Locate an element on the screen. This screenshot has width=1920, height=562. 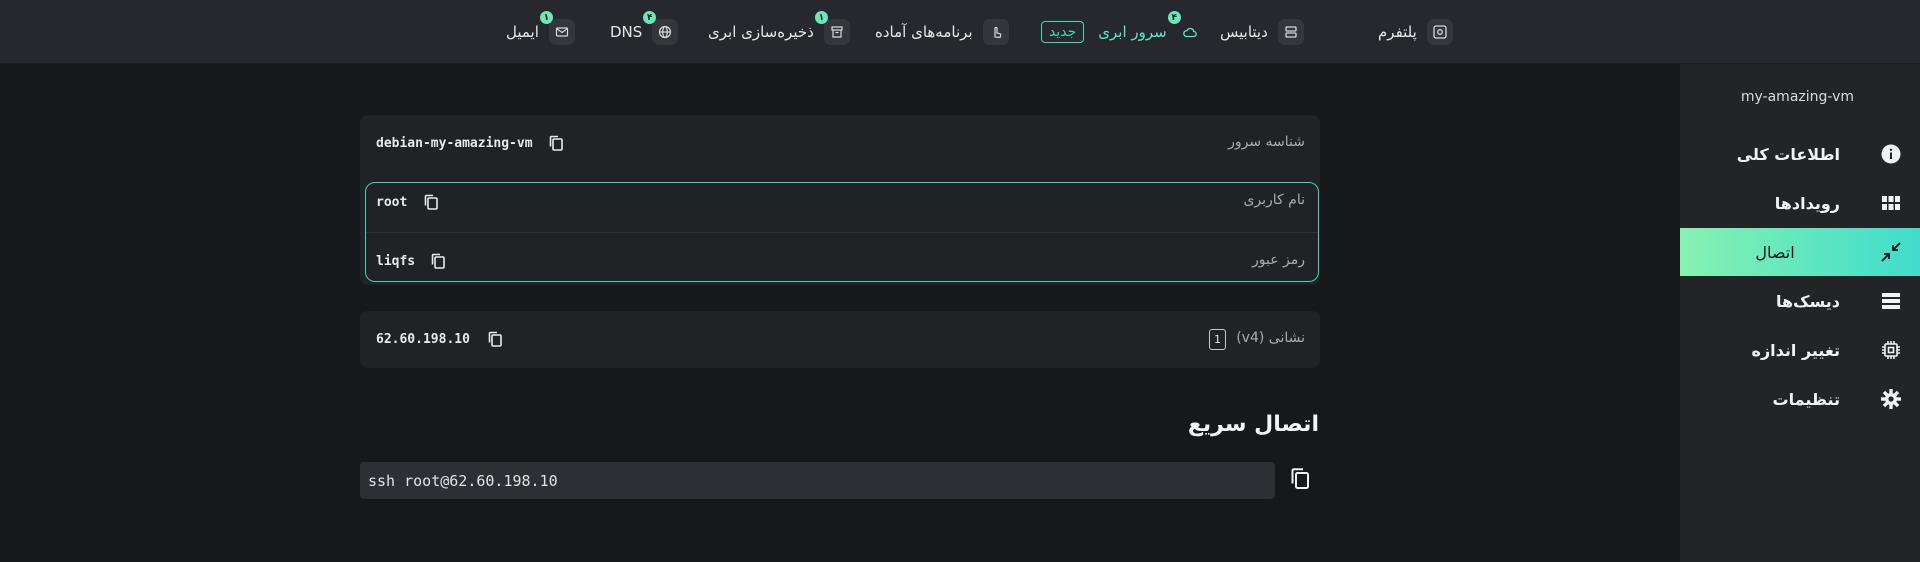
sidebar-item-disks: دیسک‌ها is located at coordinates (1800, 301).